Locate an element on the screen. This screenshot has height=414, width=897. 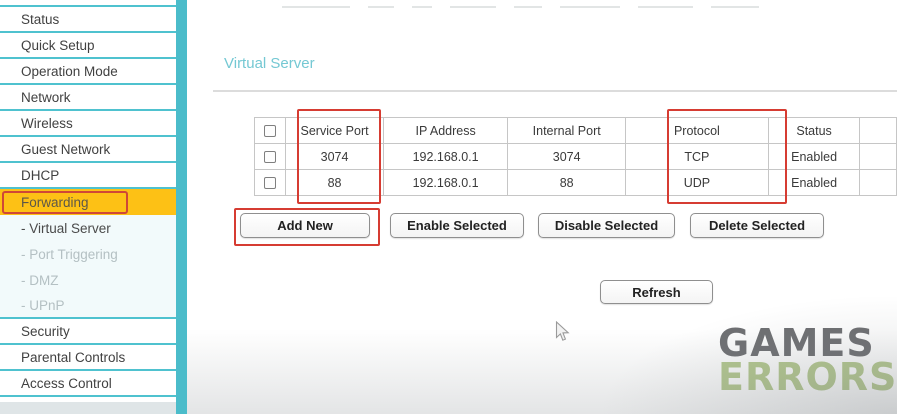
column-header-protocol: Protocol is located at coordinates (697, 130).